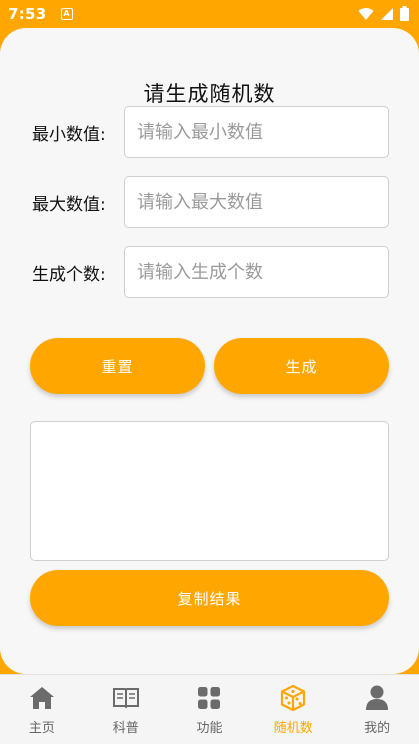  What do you see at coordinates (256, 272) in the screenshot?
I see `count-input` at bounding box center [256, 272].